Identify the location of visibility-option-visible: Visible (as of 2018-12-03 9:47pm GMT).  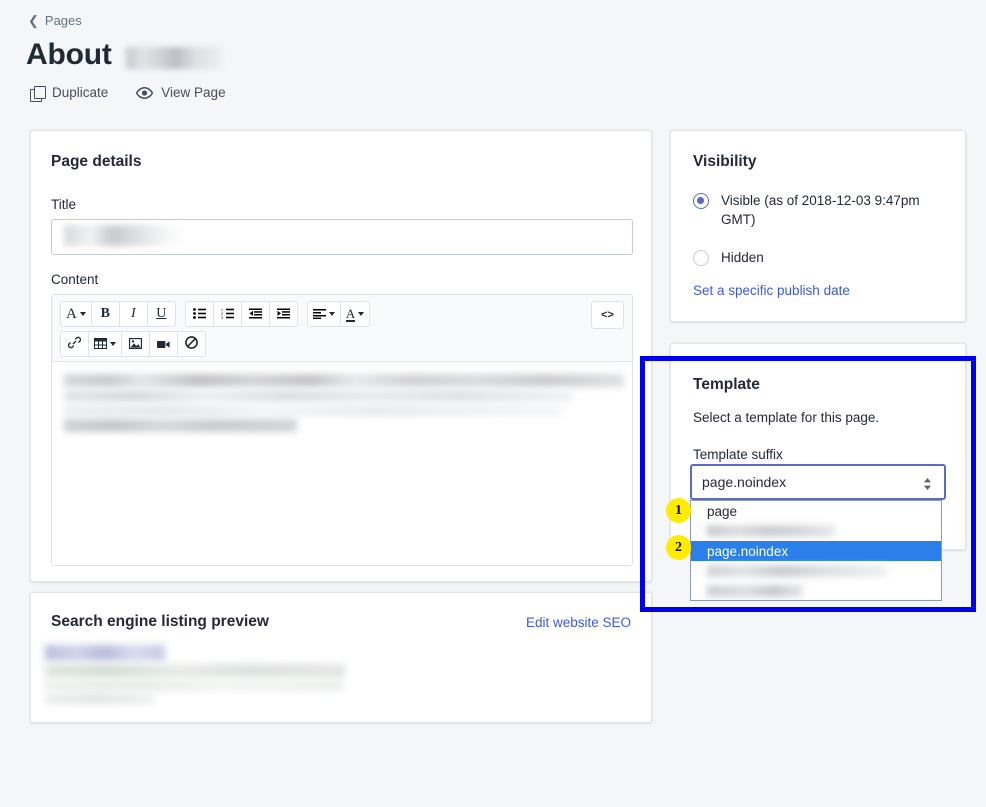
(818, 210).